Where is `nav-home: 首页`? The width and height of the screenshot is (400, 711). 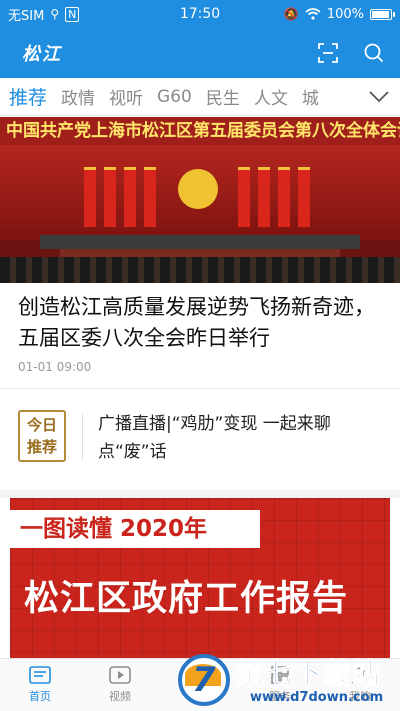
nav-home: 首页 is located at coordinates (40, 685).